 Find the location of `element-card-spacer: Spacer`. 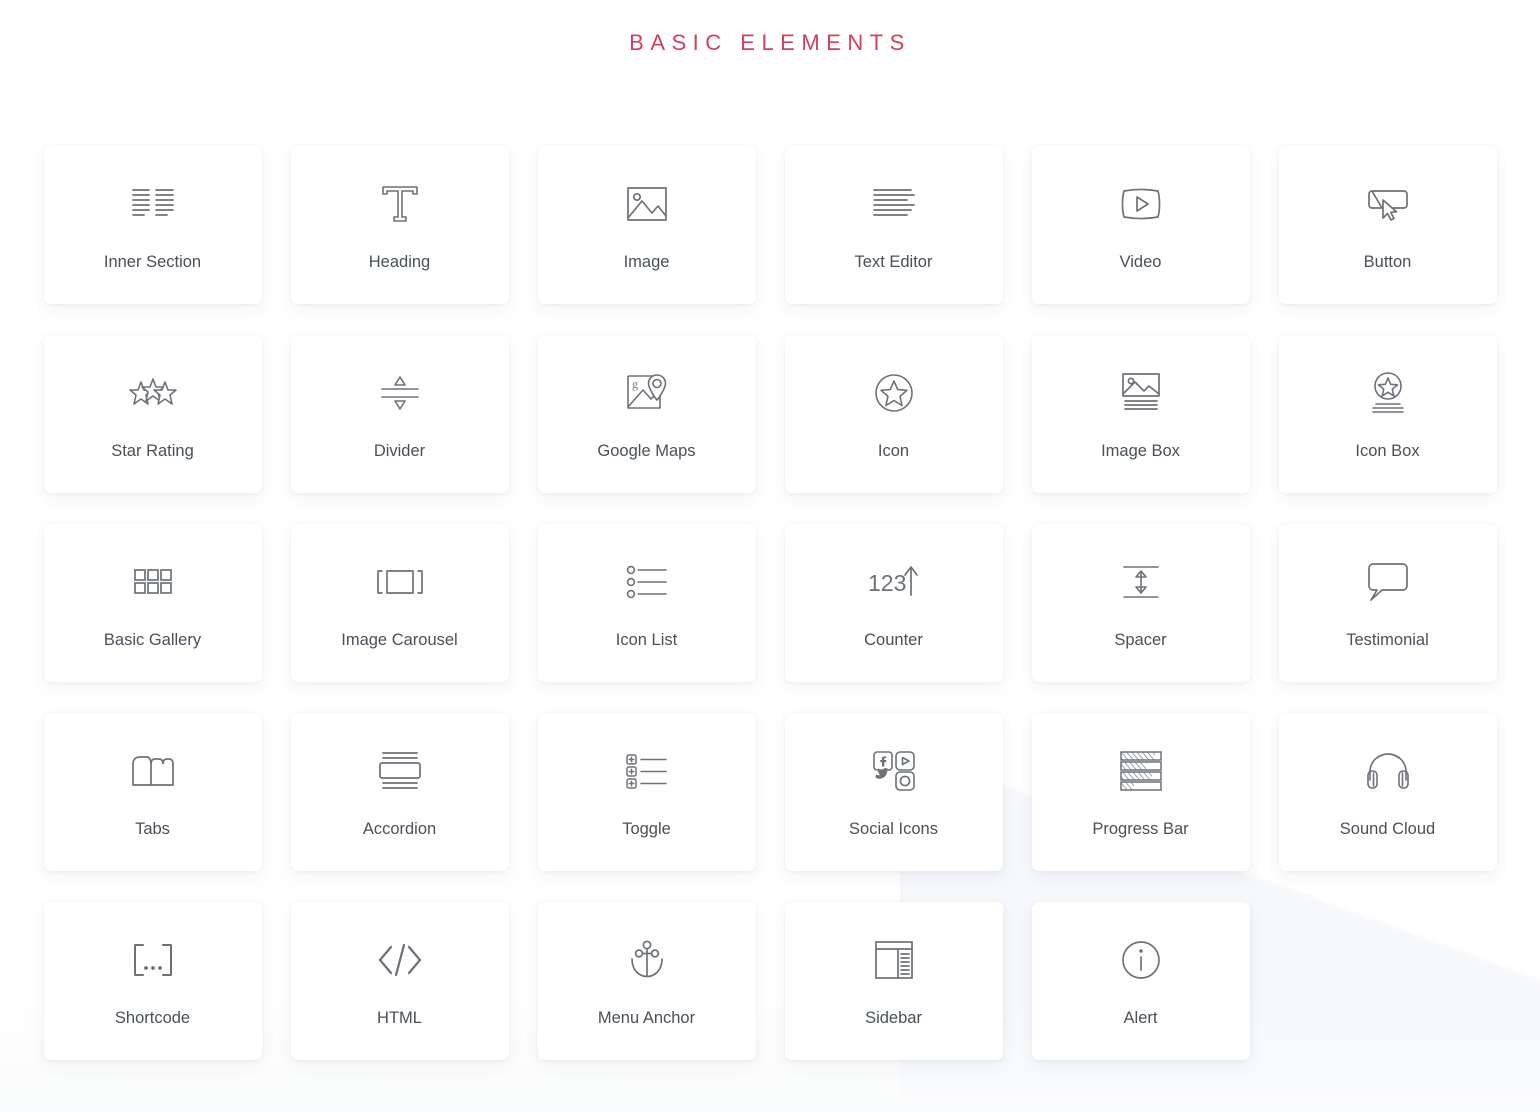

element-card-spacer: Spacer is located at coordinates (1140, 603).